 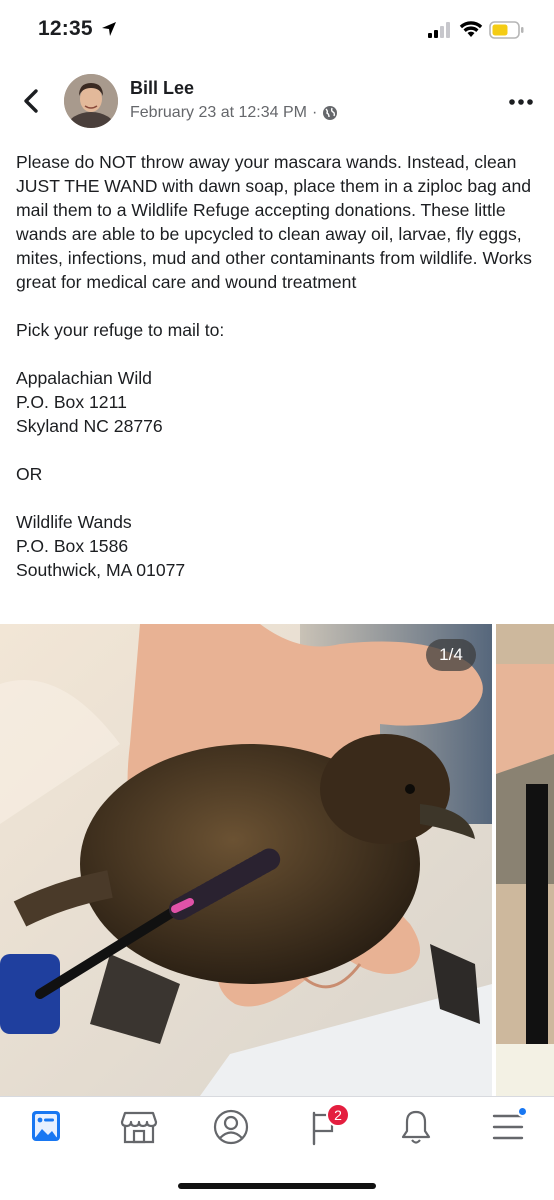 I want to click on globe-icon, so click(x=330, y=113).